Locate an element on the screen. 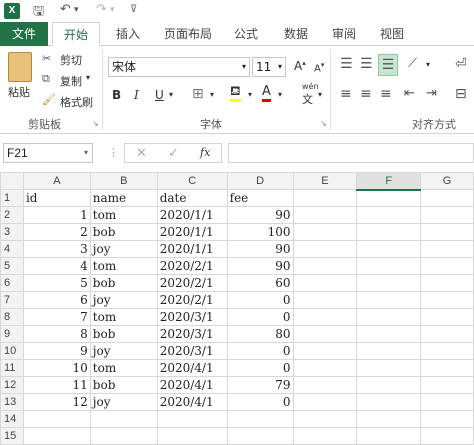 The width and height of the screenshot is (474, 445). cell: 79 is located at coordinates (260, 385).